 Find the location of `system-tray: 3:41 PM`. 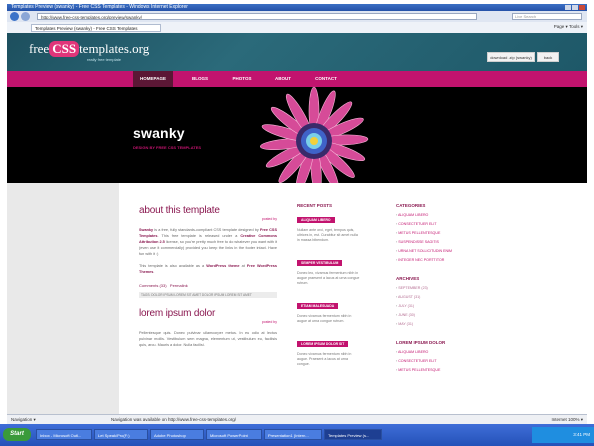

system-tray: 3:41 PM is located at coordinates (563, 435).